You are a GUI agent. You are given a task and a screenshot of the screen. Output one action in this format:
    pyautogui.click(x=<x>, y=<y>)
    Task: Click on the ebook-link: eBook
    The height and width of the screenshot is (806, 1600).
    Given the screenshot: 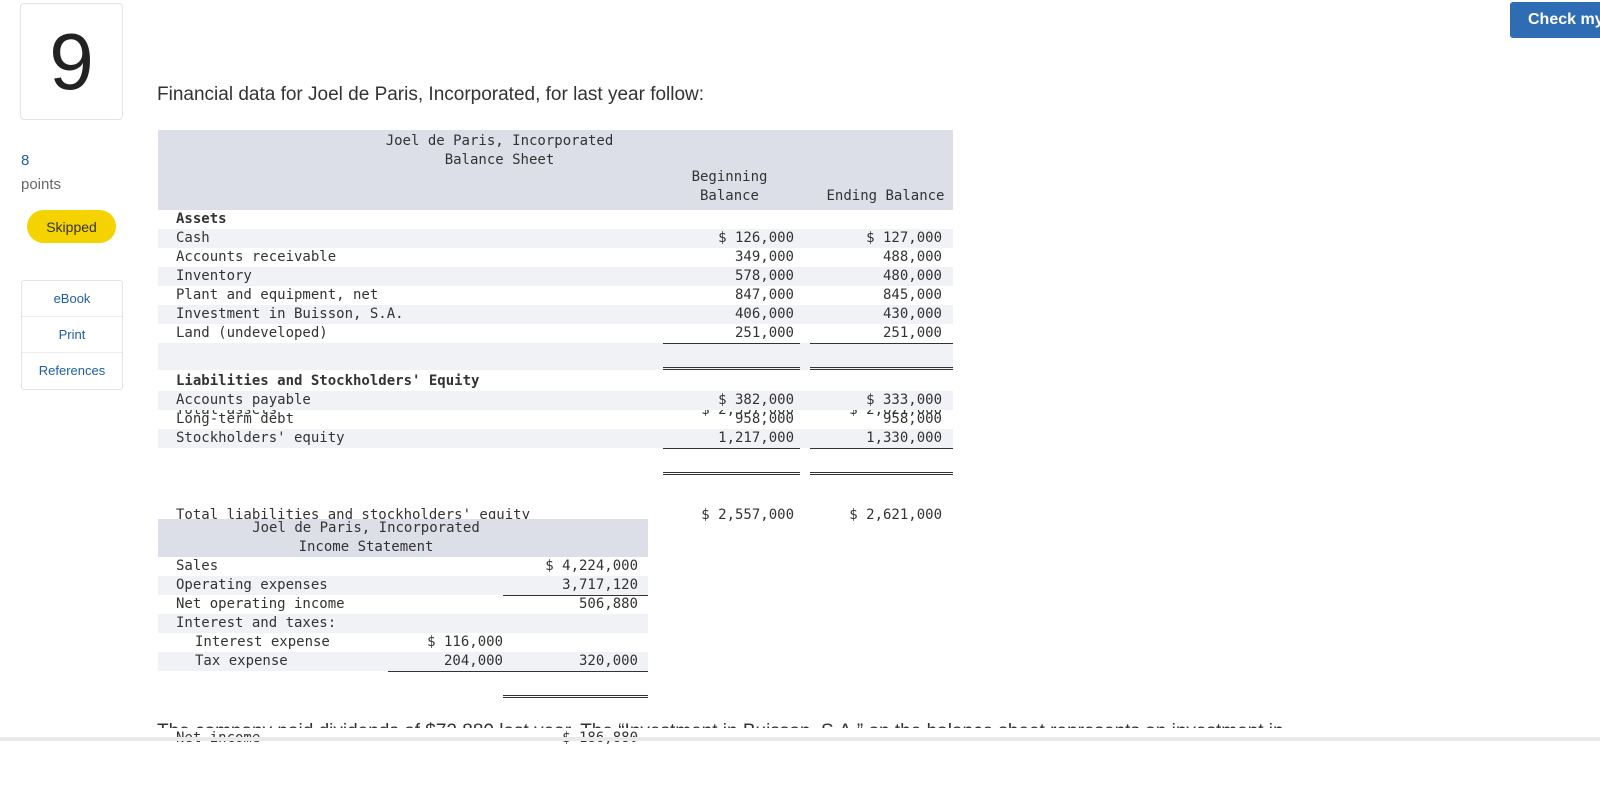 What is the action you would take?
    pyautogui.click(x=72, y=299)
    